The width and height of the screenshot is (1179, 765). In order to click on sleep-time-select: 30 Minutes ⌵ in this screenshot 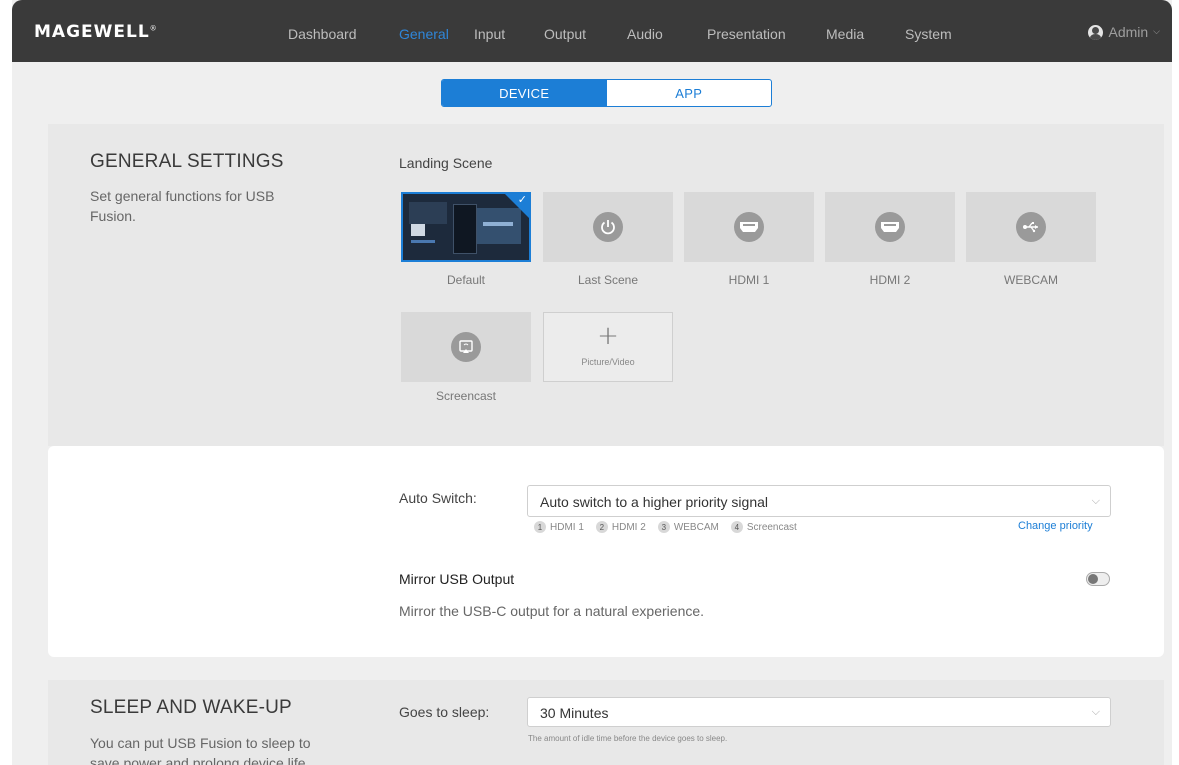, I will do `click(819, 712)`.